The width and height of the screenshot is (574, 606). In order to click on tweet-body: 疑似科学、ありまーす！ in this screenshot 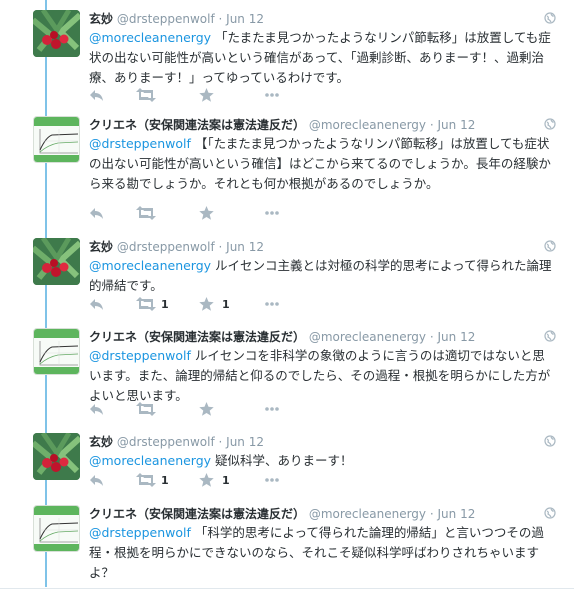, I will do `click(282, 460)`.